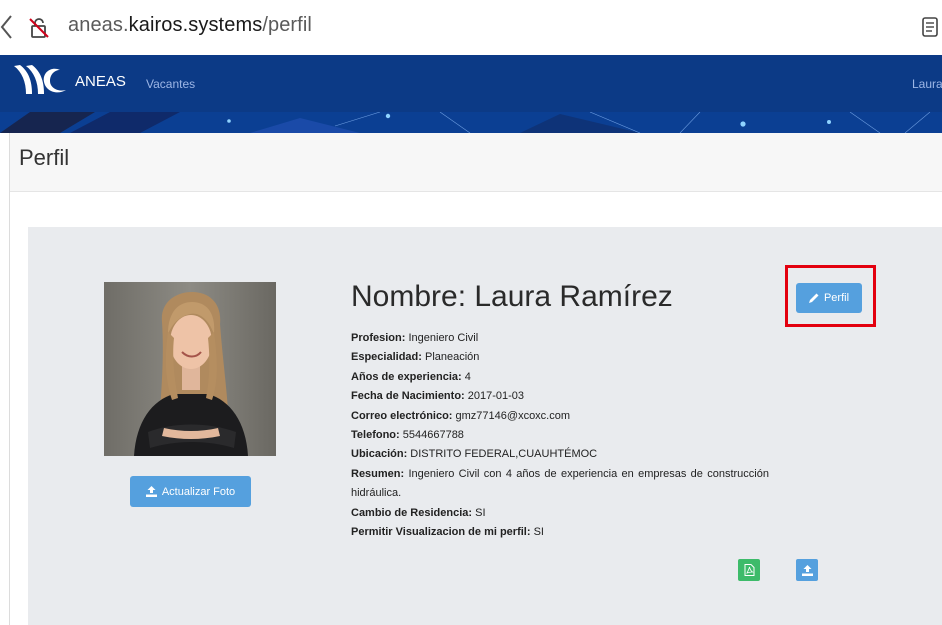 The image size is (942, 625). I want to click on nav-link-vacantes: Vacantes, so click(170, 84).